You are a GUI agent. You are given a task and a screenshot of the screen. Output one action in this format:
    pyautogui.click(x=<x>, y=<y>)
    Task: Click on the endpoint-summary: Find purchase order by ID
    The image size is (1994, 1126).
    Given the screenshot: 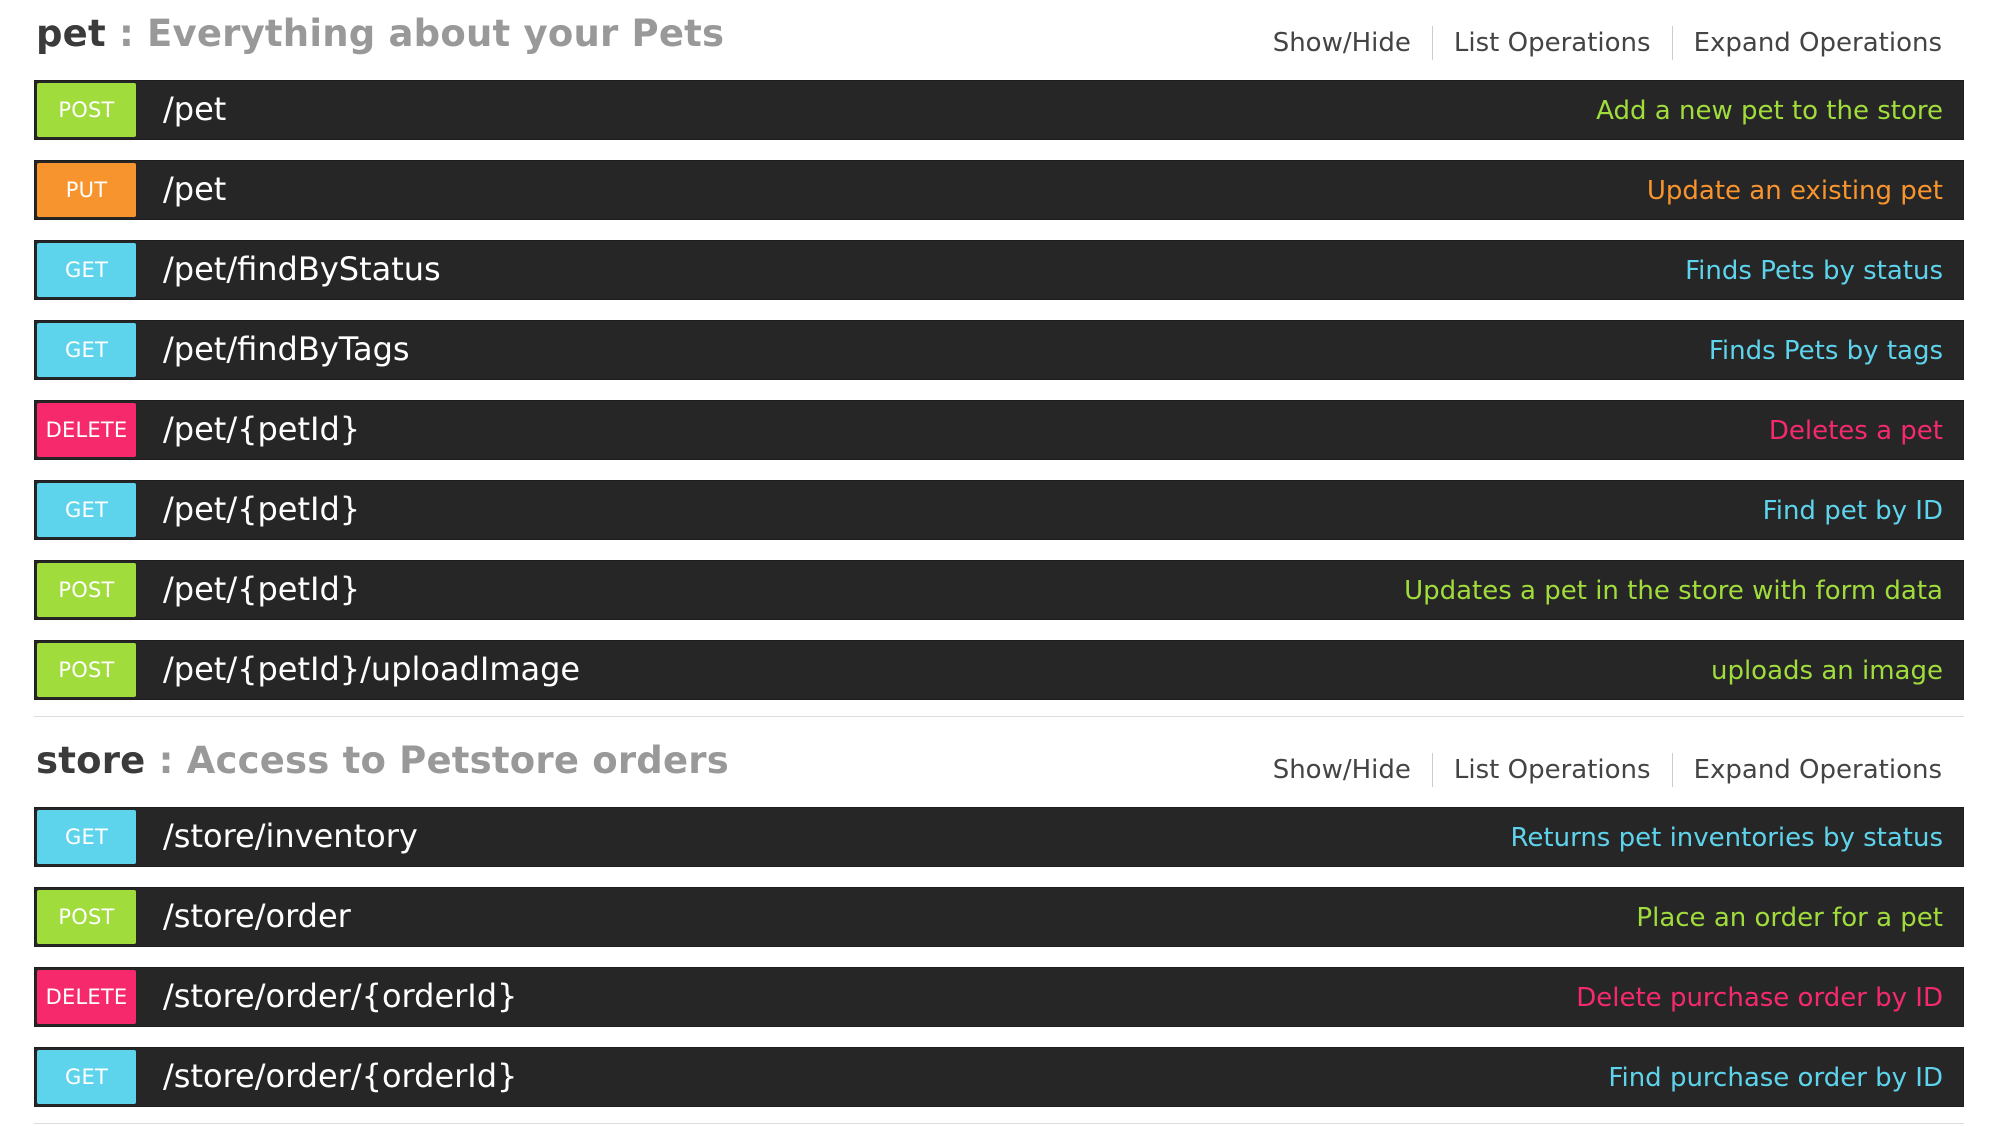 What is the action you would take?
    pyautogui.click(x=1775, y=1077)
    